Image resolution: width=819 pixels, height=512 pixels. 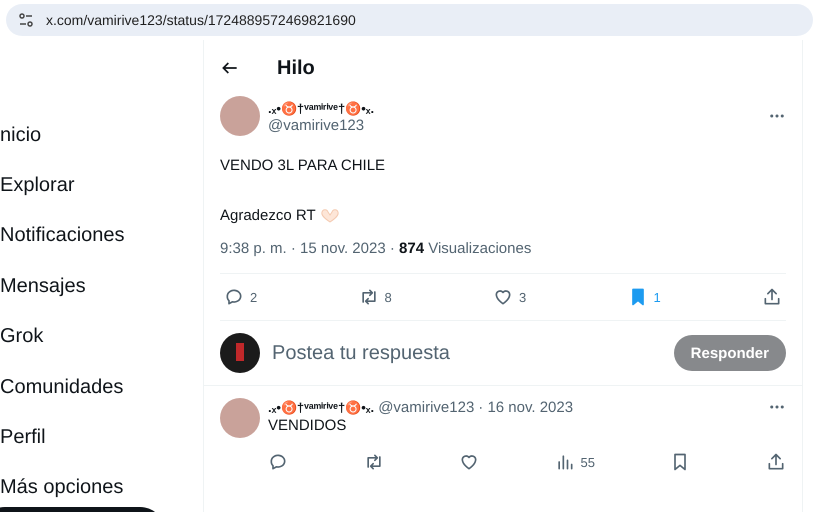 I want to click on address-bar: x.com/vamirive123/status/1724889572469821690, so click(x=409, y=20).